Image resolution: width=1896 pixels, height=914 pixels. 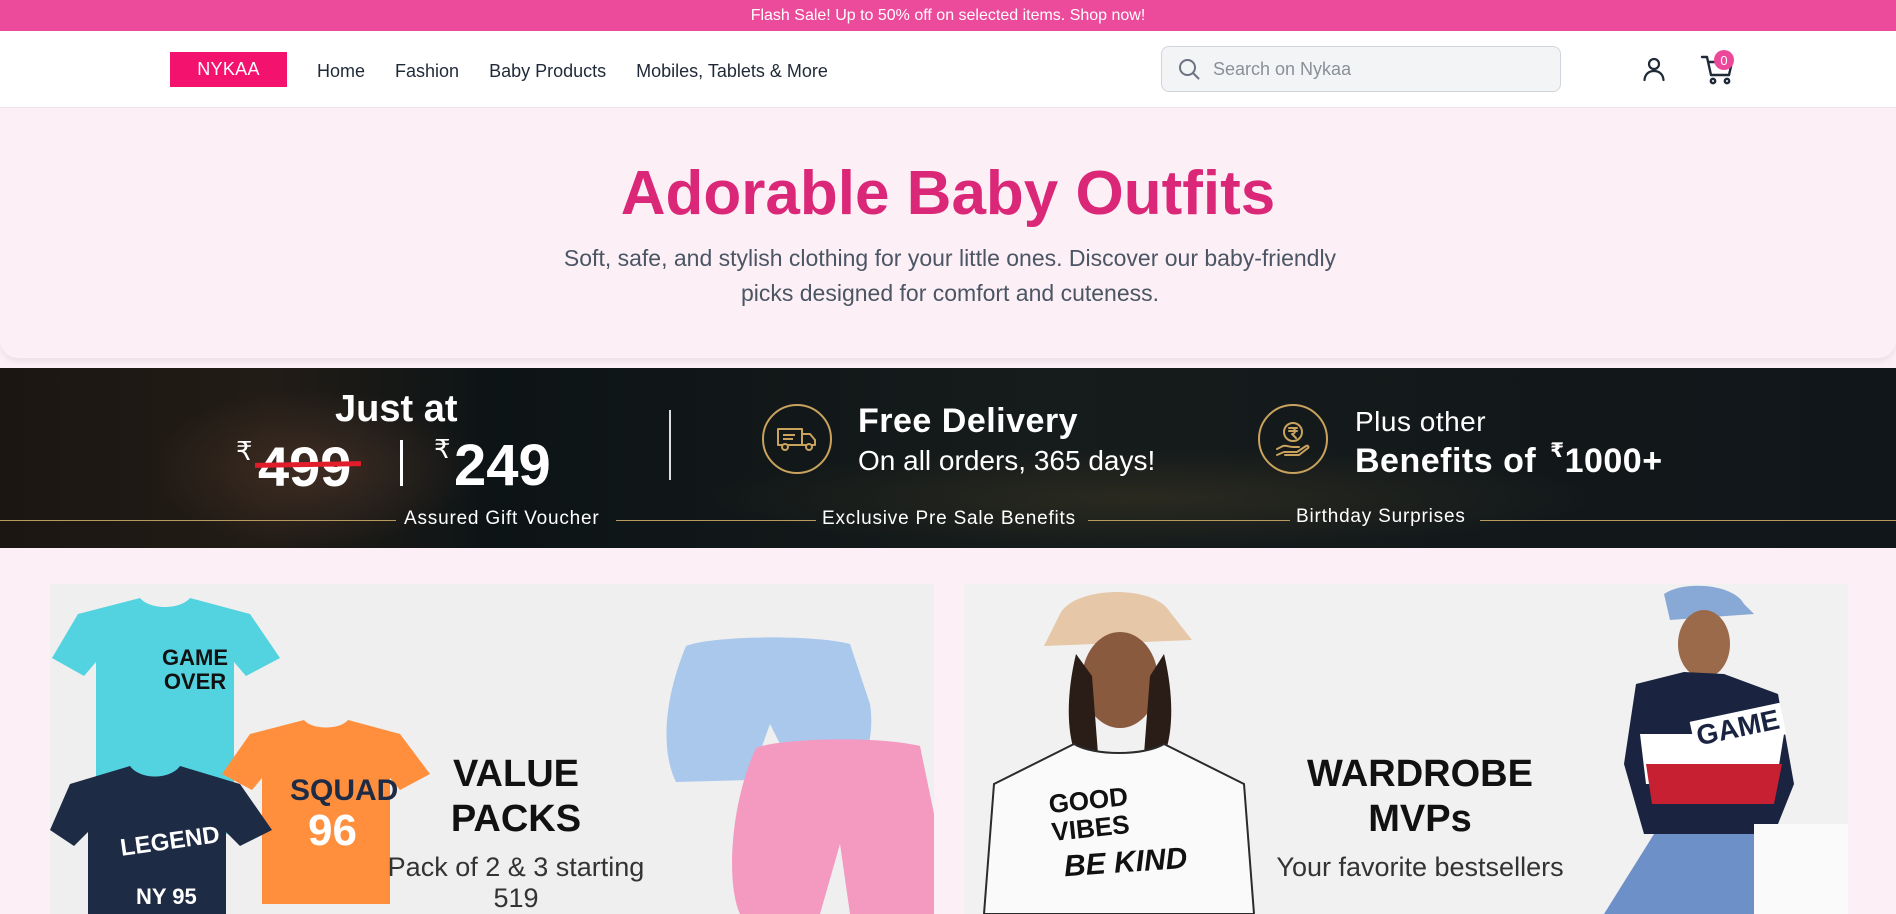 What do you see at coordinates (1373, 69) in the screenshot?
I see `search-input` at bounding box center [1373, 69].